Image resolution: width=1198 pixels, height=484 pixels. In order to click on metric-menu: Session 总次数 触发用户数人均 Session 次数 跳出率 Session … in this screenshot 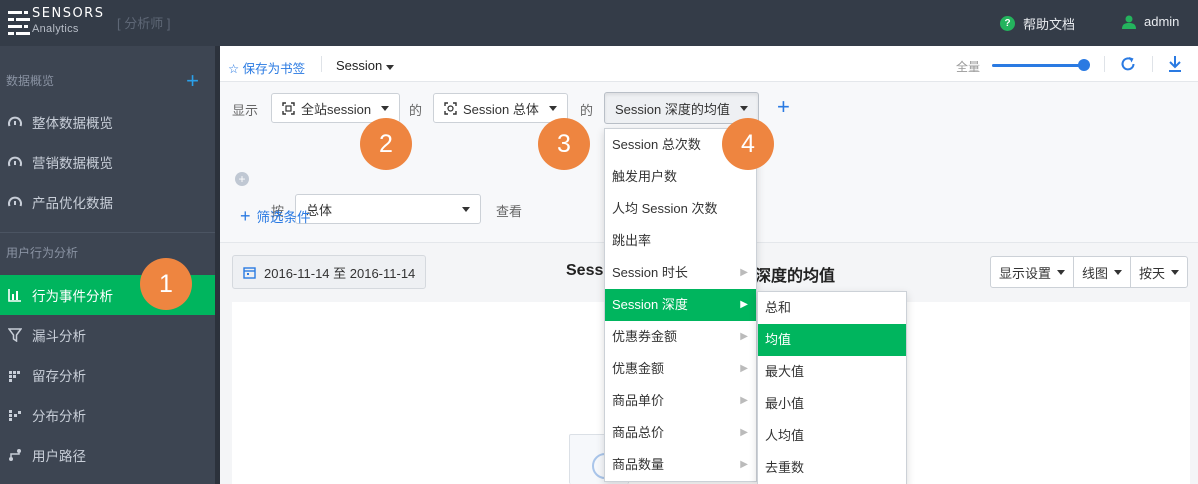, I will do `click(680, 305)`.